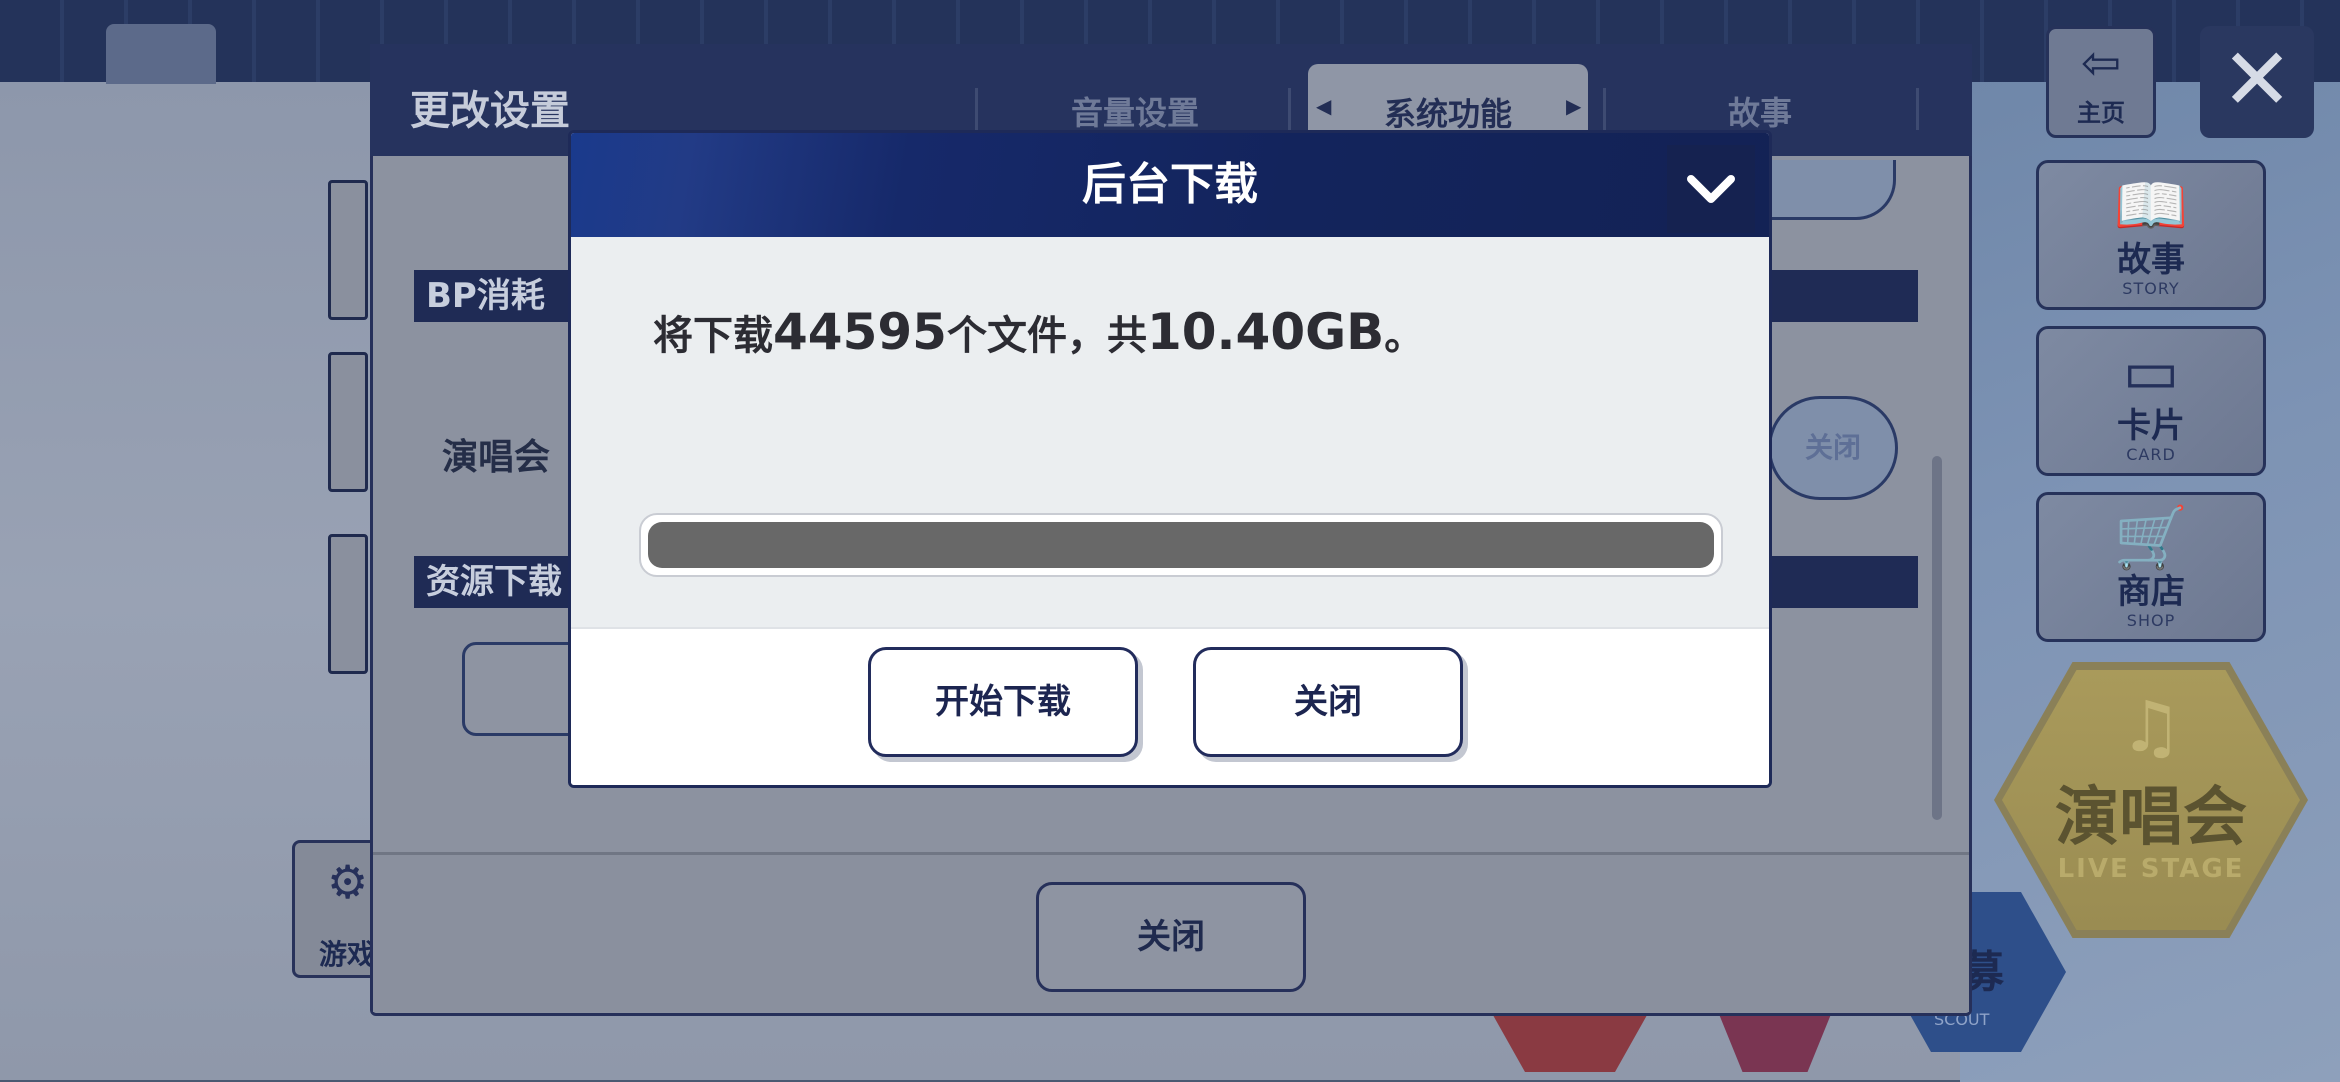  I want to click on book-icon: 📖, so click(2151, 206).